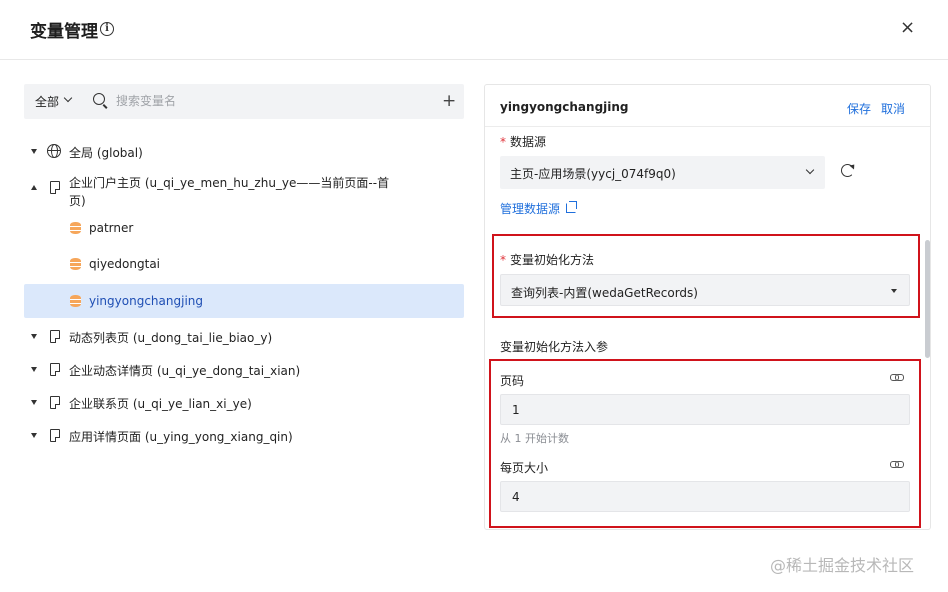 Image resolution: width=948 pixels, height=592 pixels. What do you see at coordinates (528, 142) in the screenshot?
I see `datasource-label-text: 数据源` at bounding box center [528, 142].